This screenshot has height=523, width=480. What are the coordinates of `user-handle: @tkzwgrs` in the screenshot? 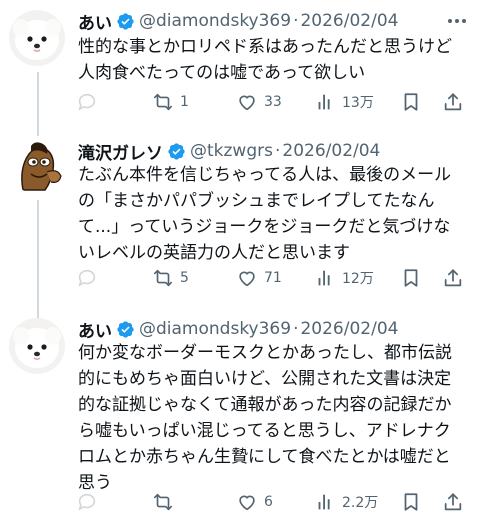 It's located at (231, 151).